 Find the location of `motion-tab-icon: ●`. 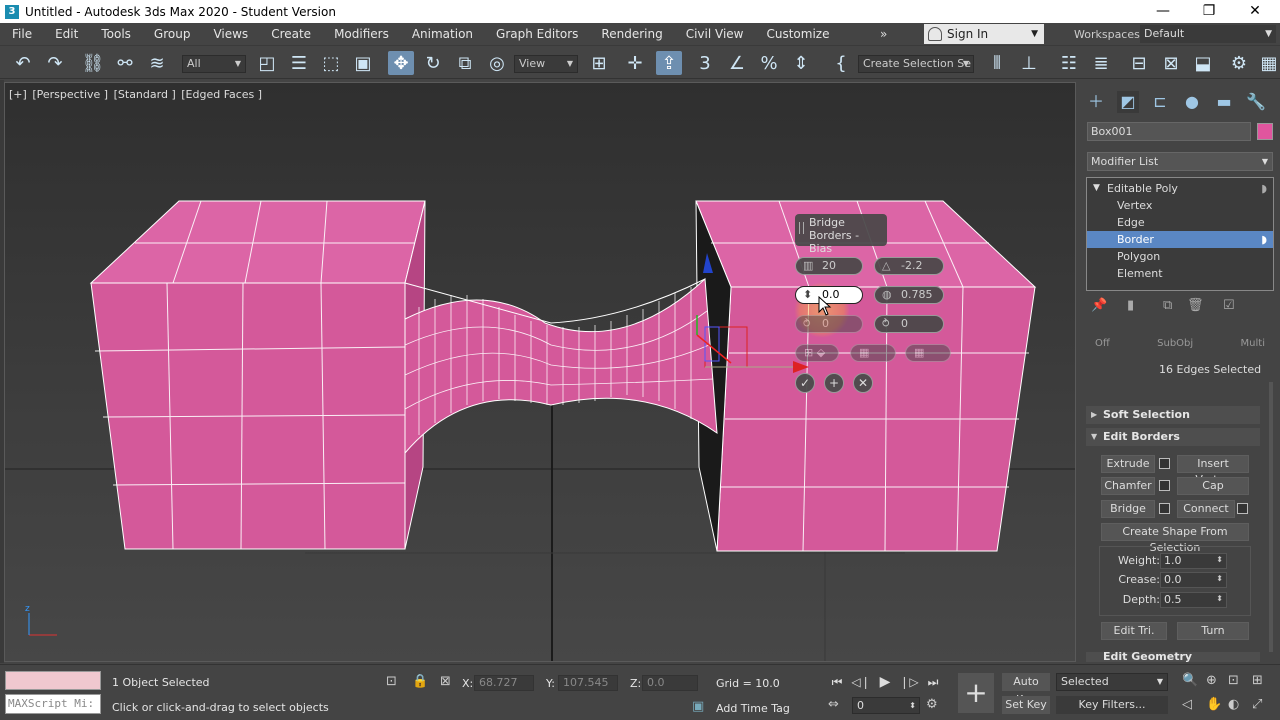

motion-tab-icon: ● is located at coordinates (1192, 102).